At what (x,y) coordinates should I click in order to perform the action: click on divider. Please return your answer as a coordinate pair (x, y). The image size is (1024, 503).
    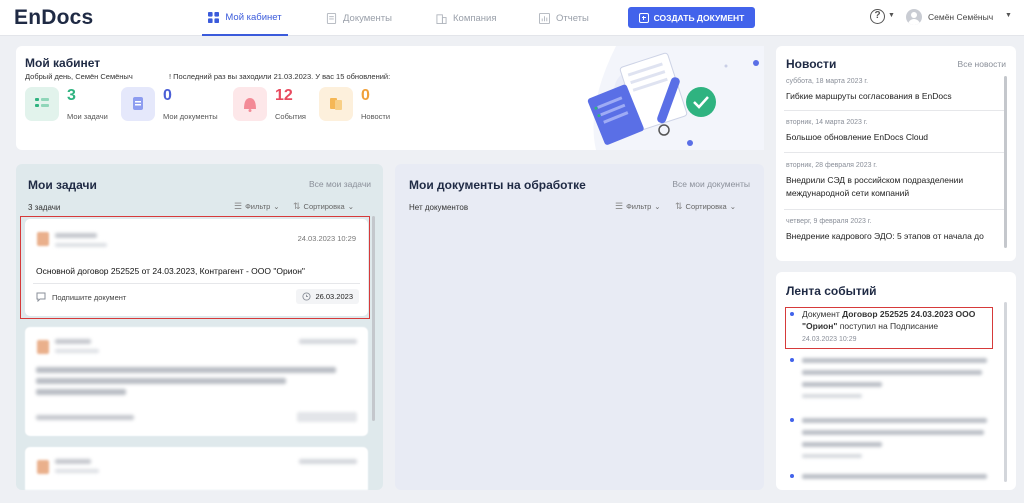
    Looking at the image, I should click on (895, 209).